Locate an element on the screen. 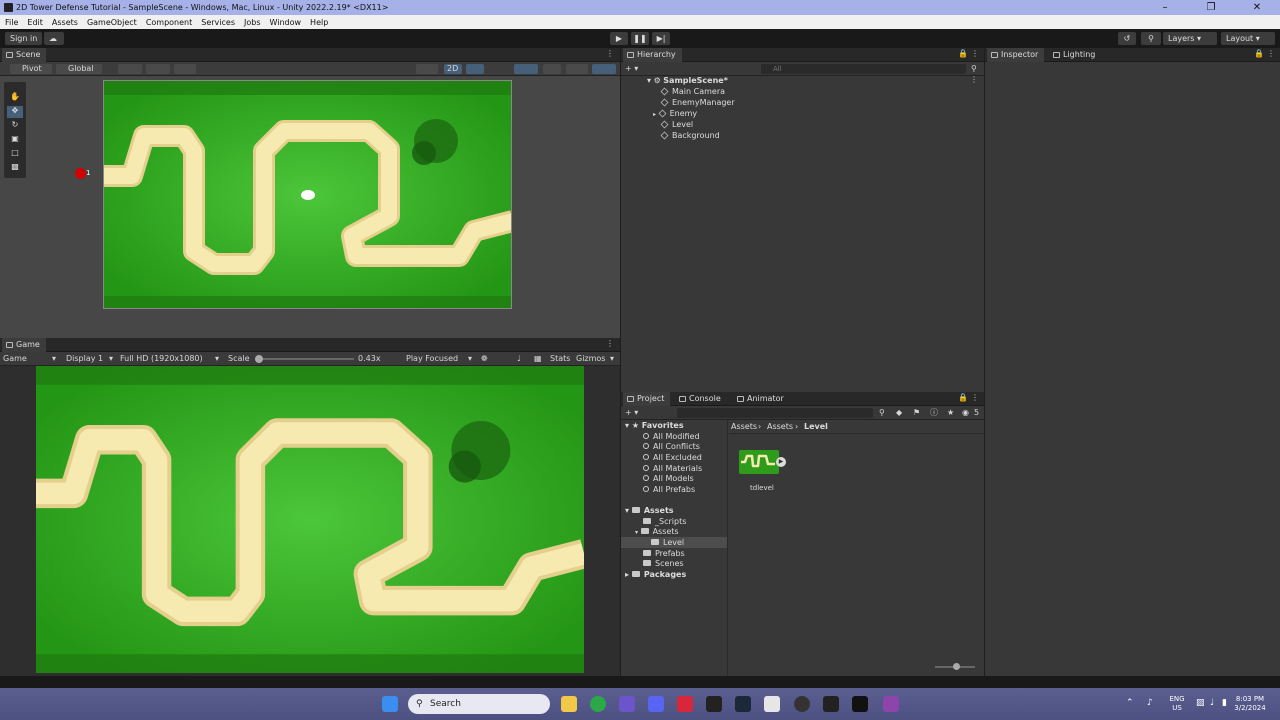  inspector-lock-icon: 🔒 is located at coordinates (1259, 53).